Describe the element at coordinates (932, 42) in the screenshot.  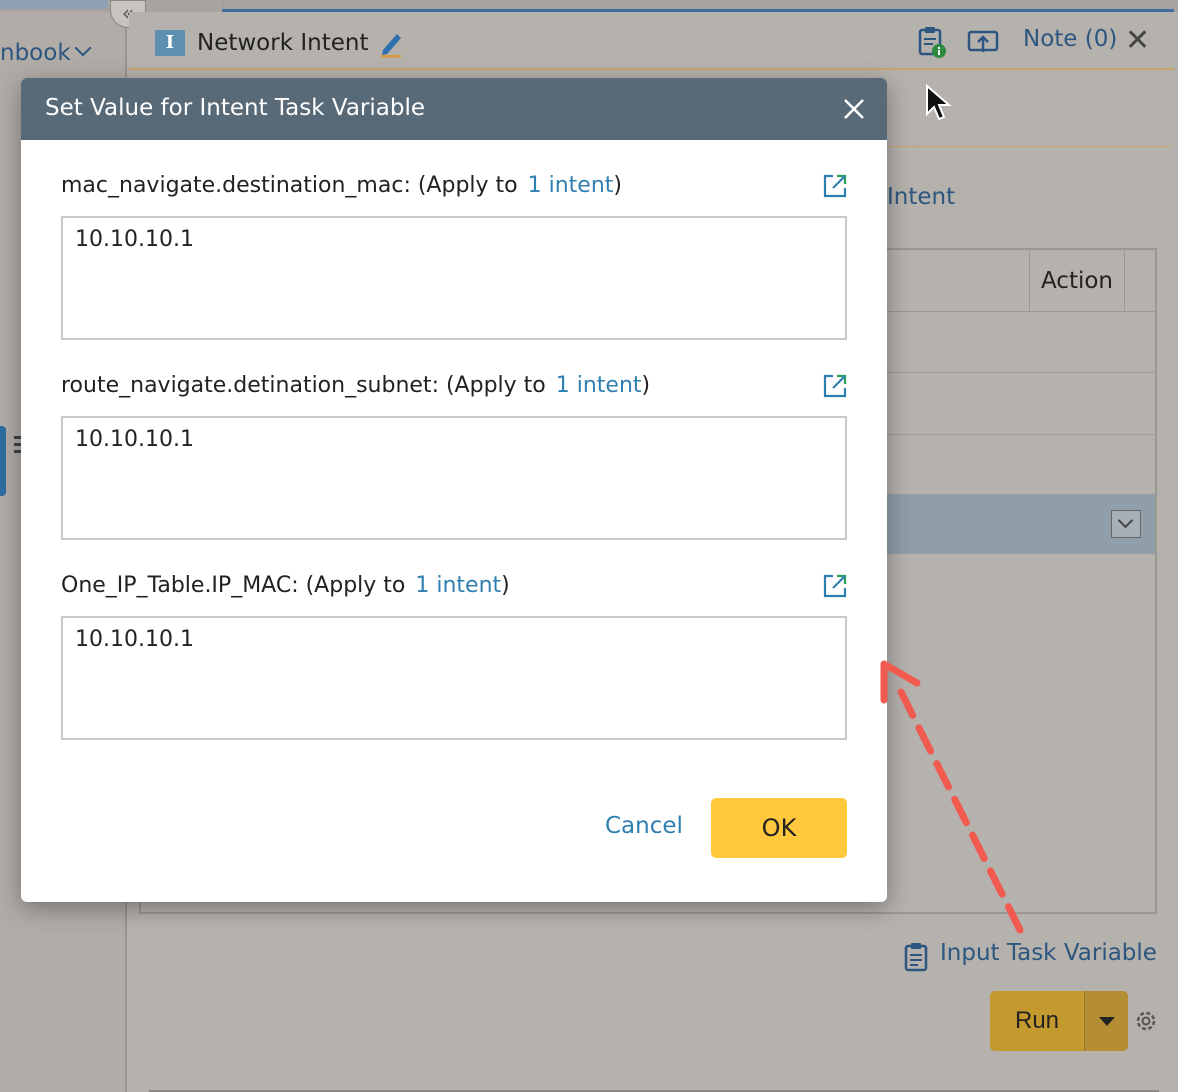
I see `clipboard-info-icon` at that location.